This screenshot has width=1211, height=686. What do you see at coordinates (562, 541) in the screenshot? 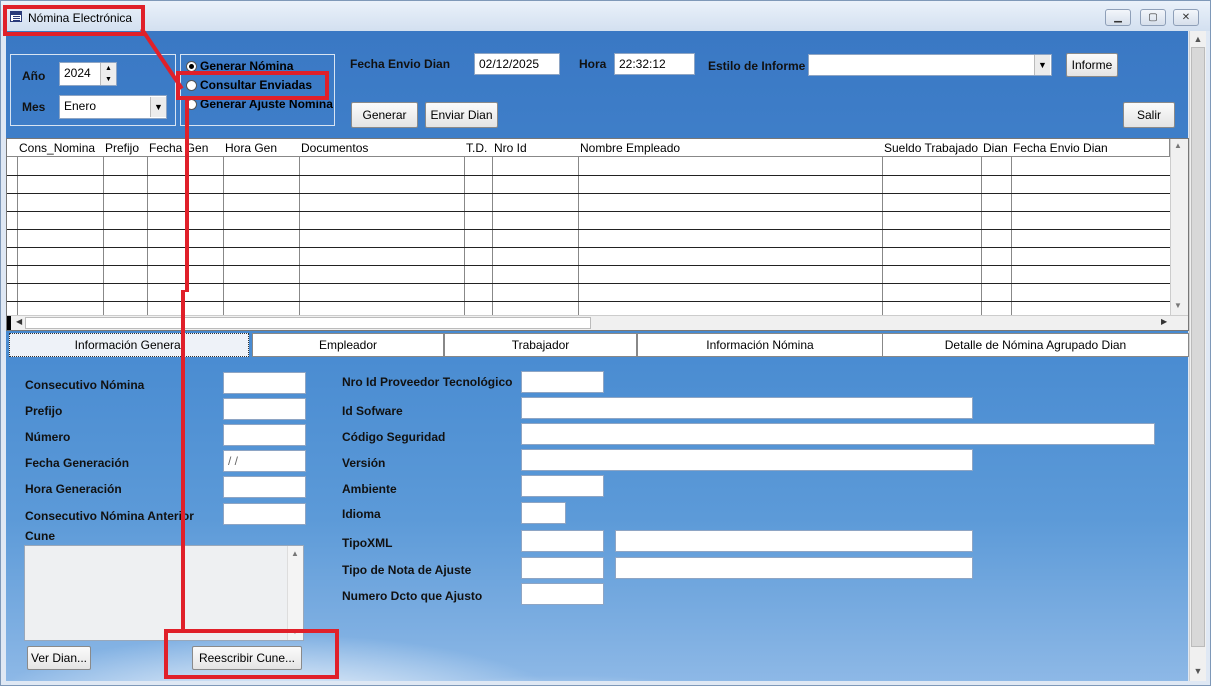
I see `tipoxml-code-field` at bounding box center [562, 541].